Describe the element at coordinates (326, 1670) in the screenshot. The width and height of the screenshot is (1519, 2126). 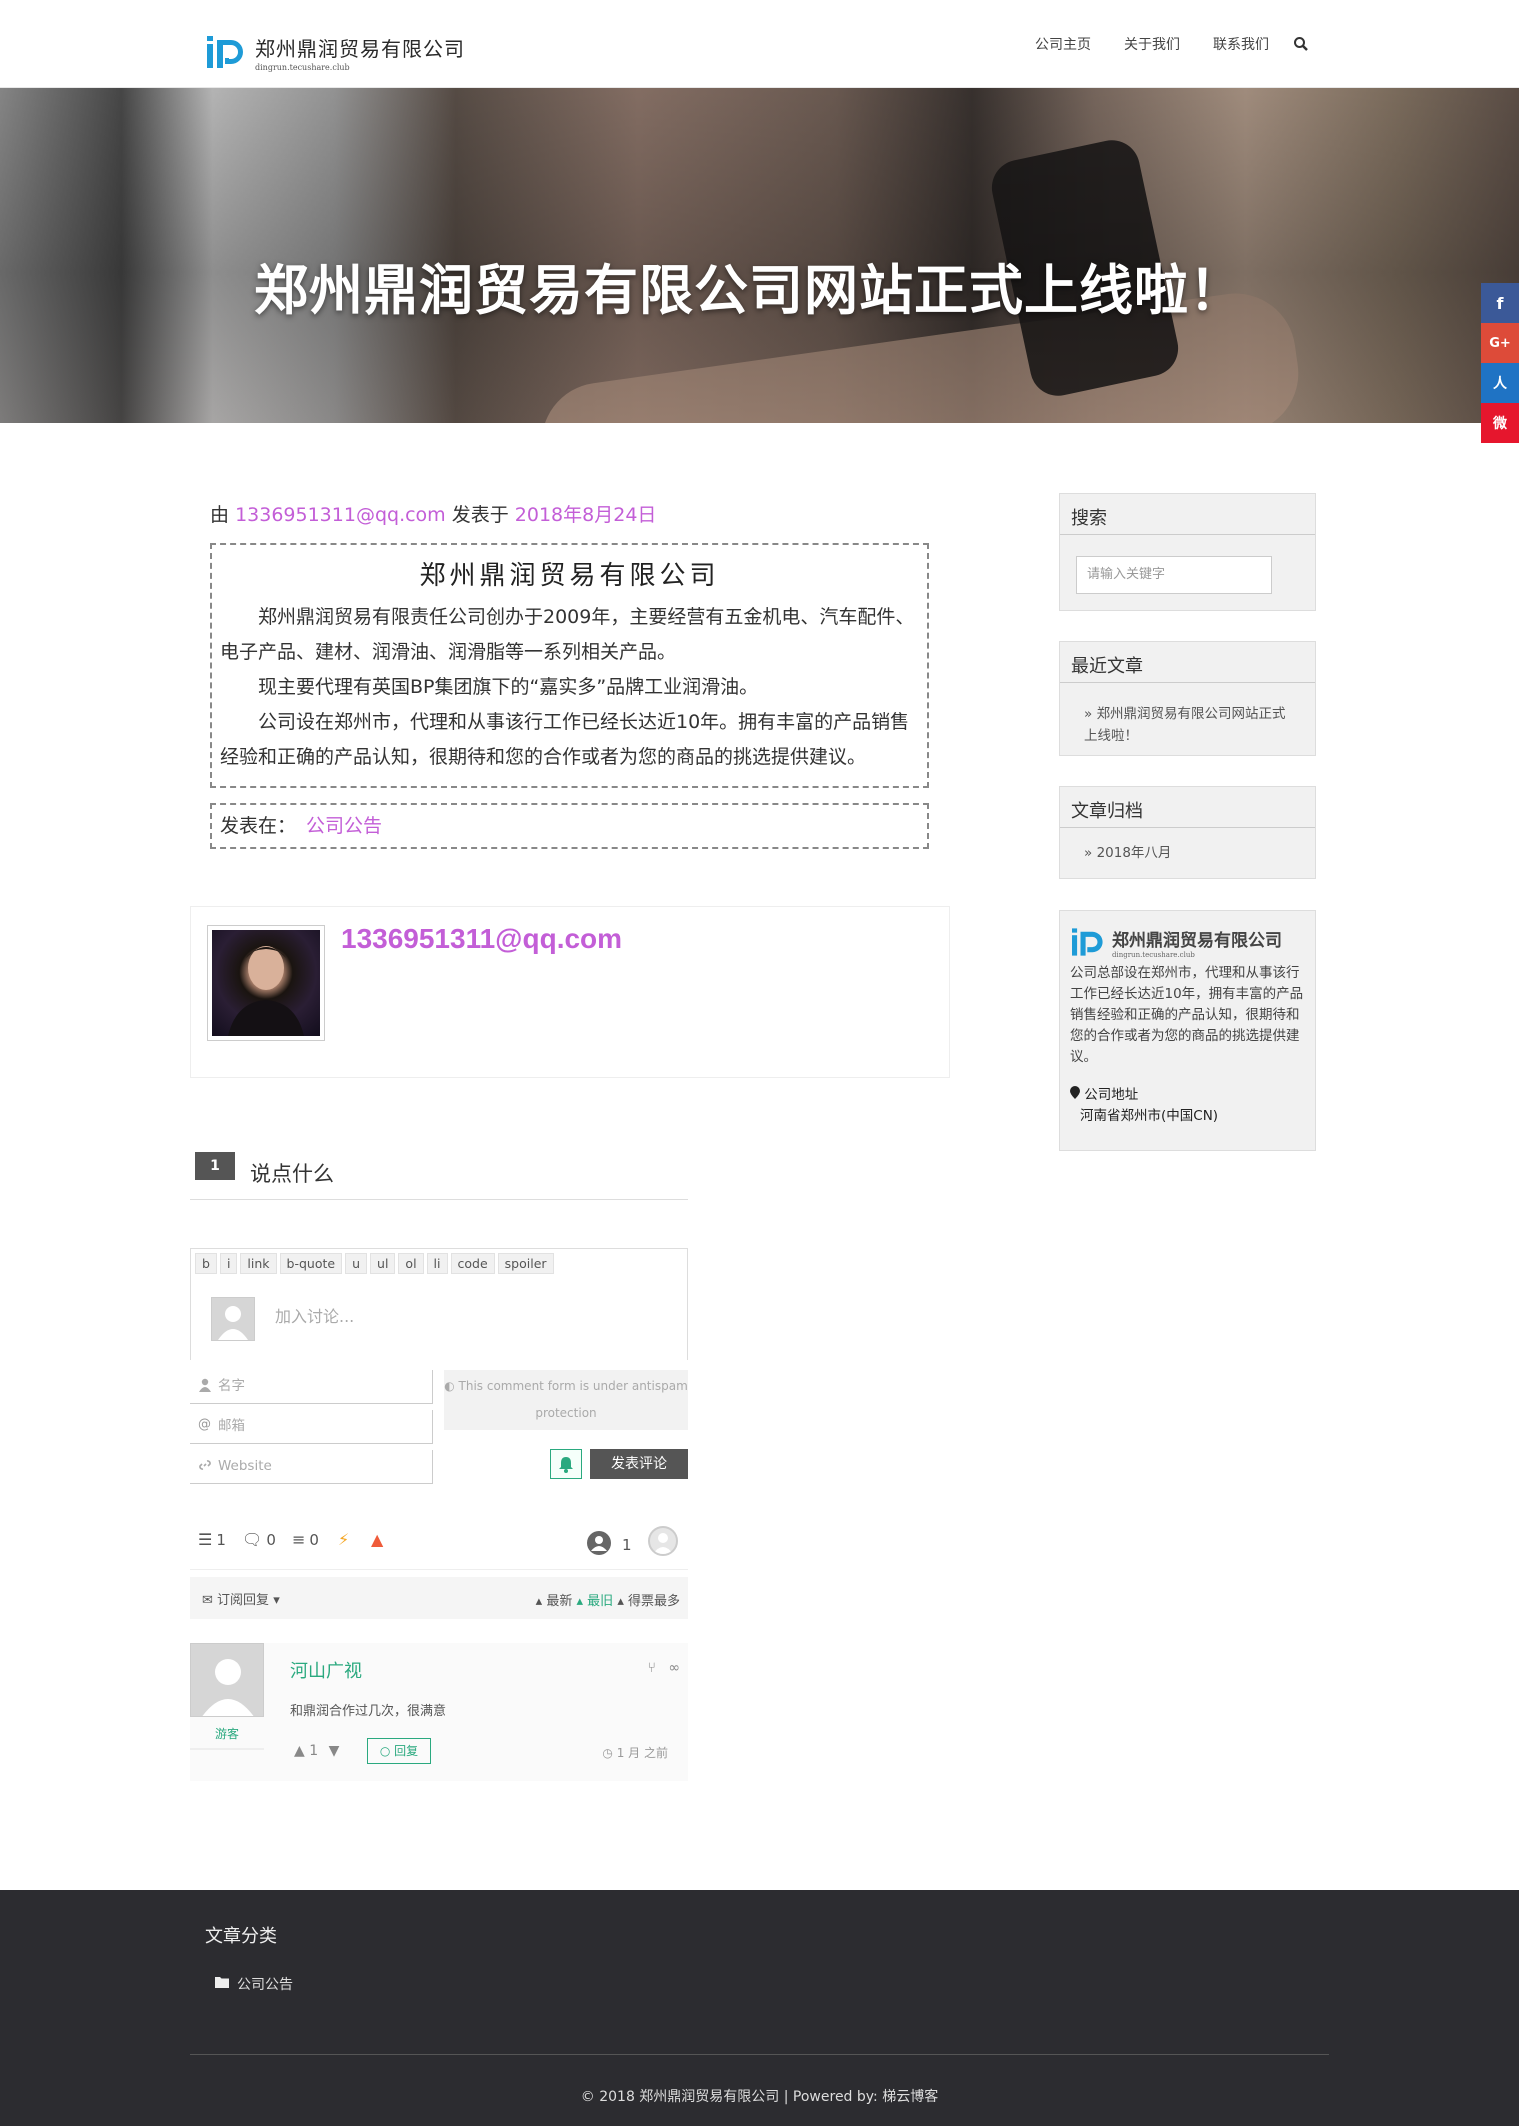
I see `comment-author-name: 河山广视` at that location.